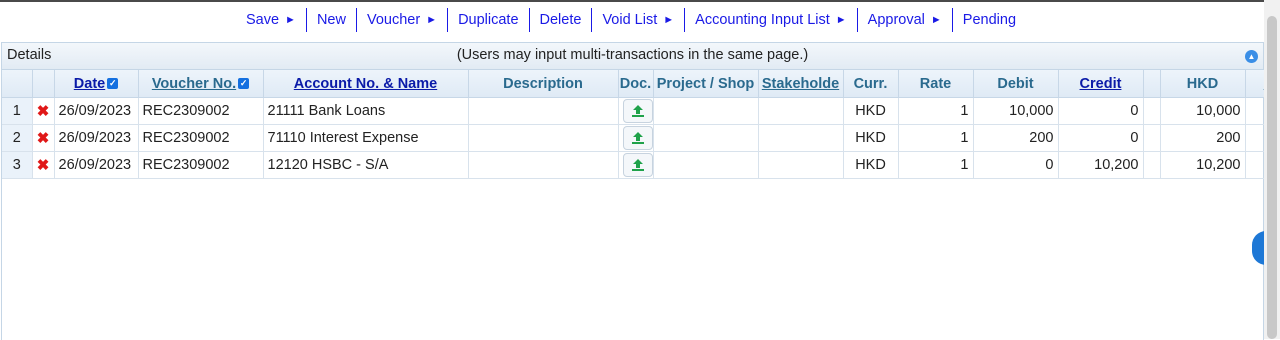 This screenshot has width=1280, height=340. What do you see at coordinates (1016, 111) in the screenshot?
I see `debit-cell: 10,000` at bounding box center [1016, 111].